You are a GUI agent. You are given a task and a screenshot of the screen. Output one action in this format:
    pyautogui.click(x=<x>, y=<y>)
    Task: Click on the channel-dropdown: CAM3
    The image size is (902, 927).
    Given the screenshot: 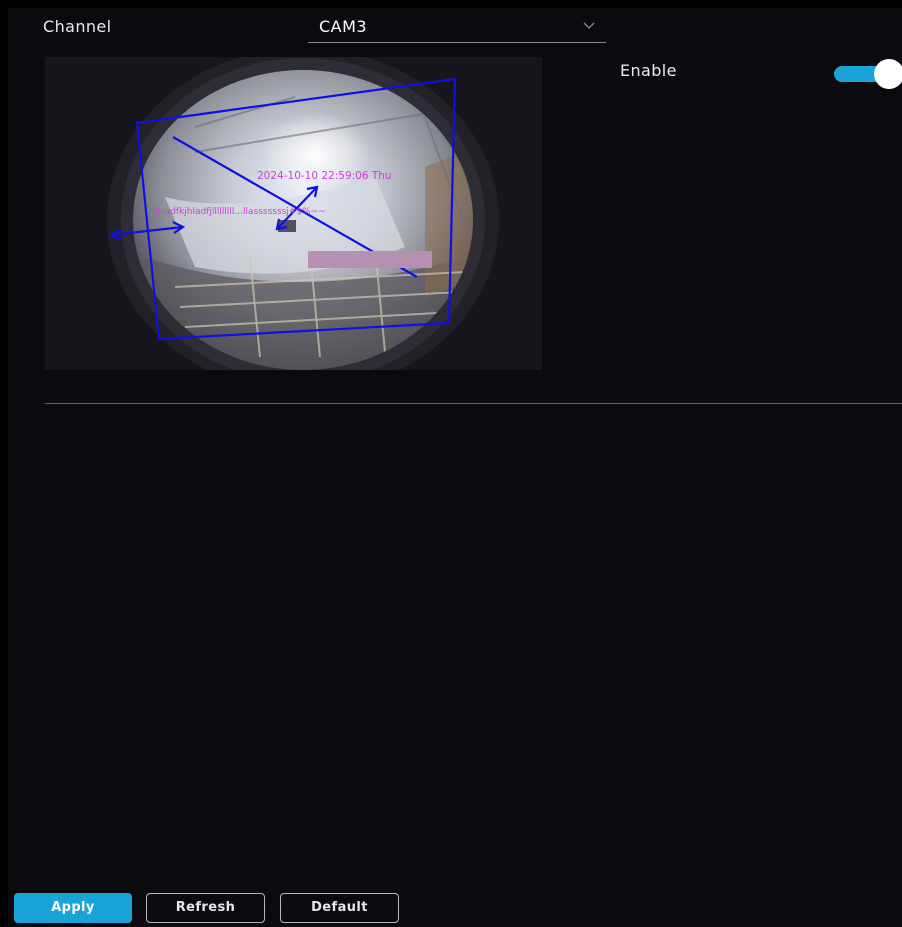 What is the action you would take?
    pyautogui.click(x=457, y=25)
    